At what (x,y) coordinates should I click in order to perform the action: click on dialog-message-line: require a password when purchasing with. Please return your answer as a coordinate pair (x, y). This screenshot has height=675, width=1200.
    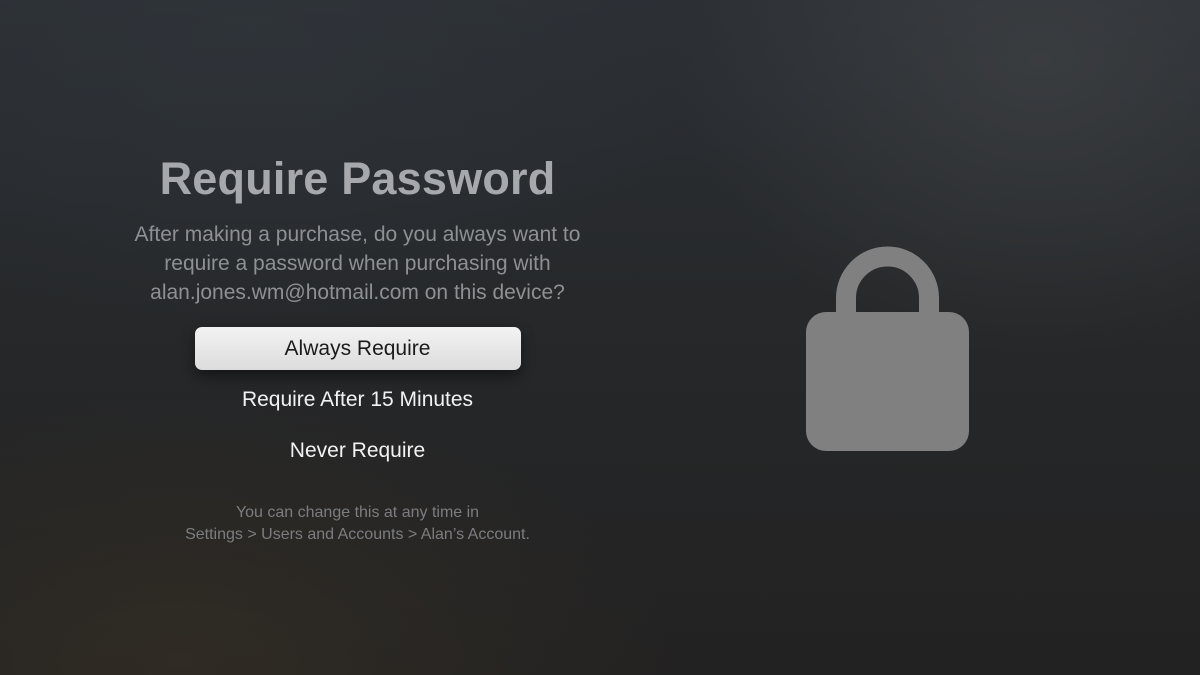
    Looking at the image, I should click on (357, 263).